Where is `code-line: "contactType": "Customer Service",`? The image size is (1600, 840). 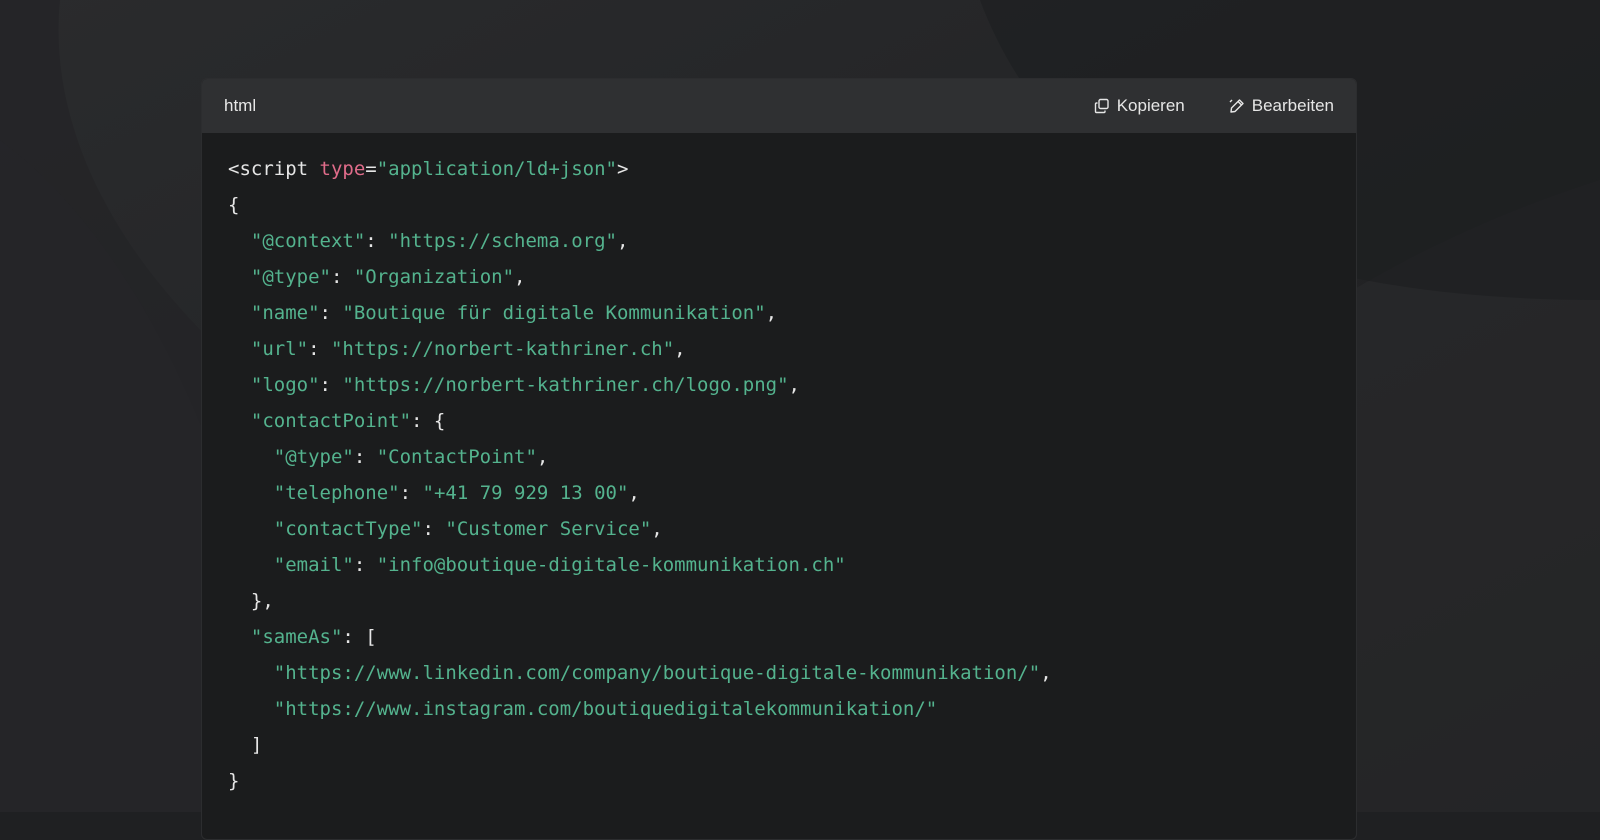
code-line: "contactType": "Customer Service", is located at coordinates (640, 529).